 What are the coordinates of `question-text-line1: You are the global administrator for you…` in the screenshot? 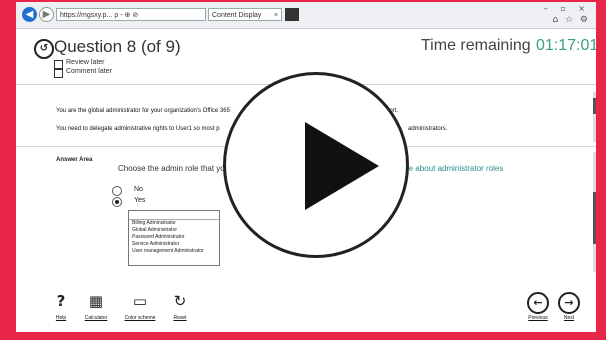 It's located at (143, 111).